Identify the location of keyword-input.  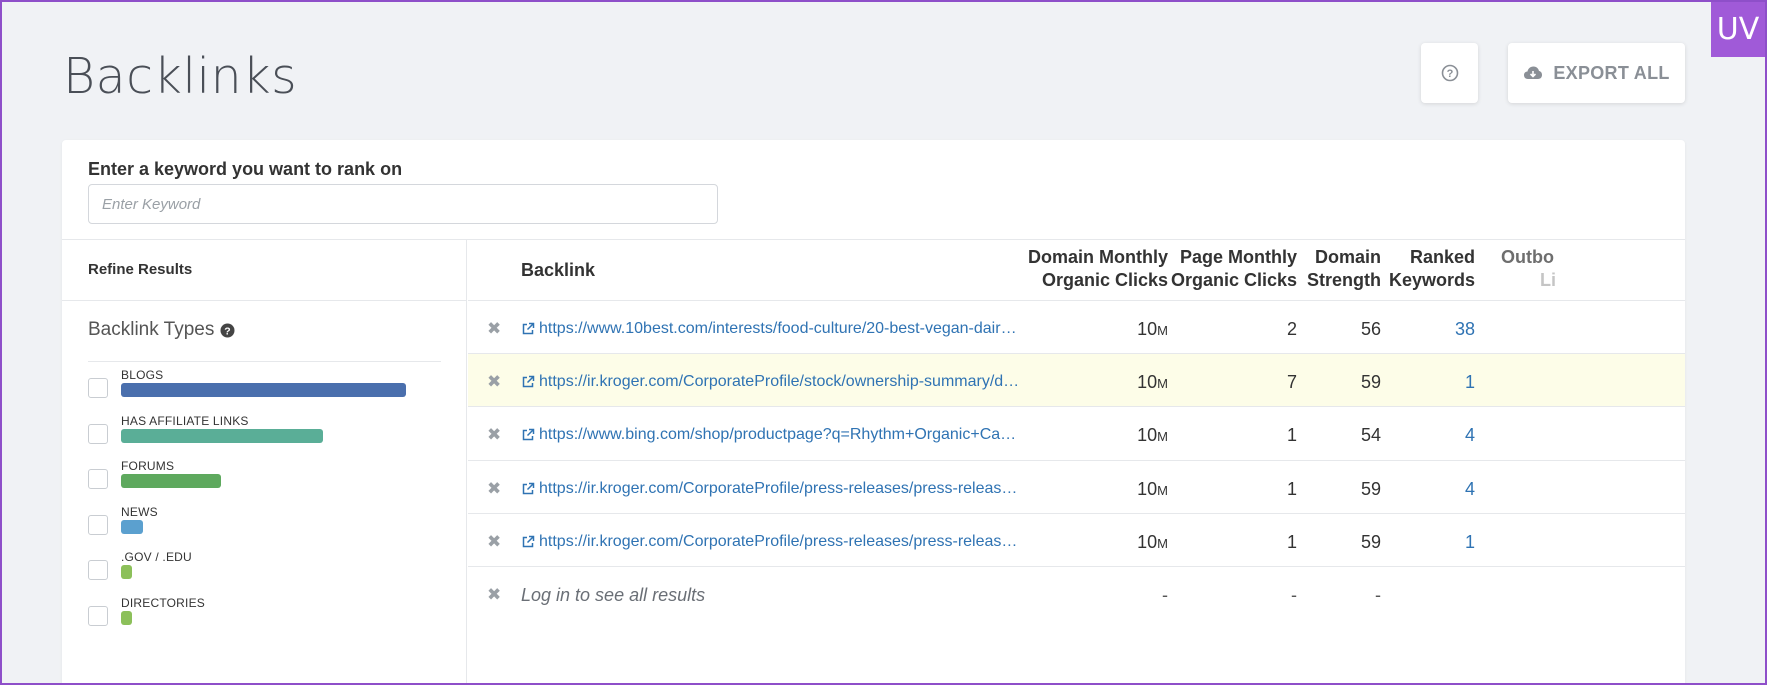
(403, 204).